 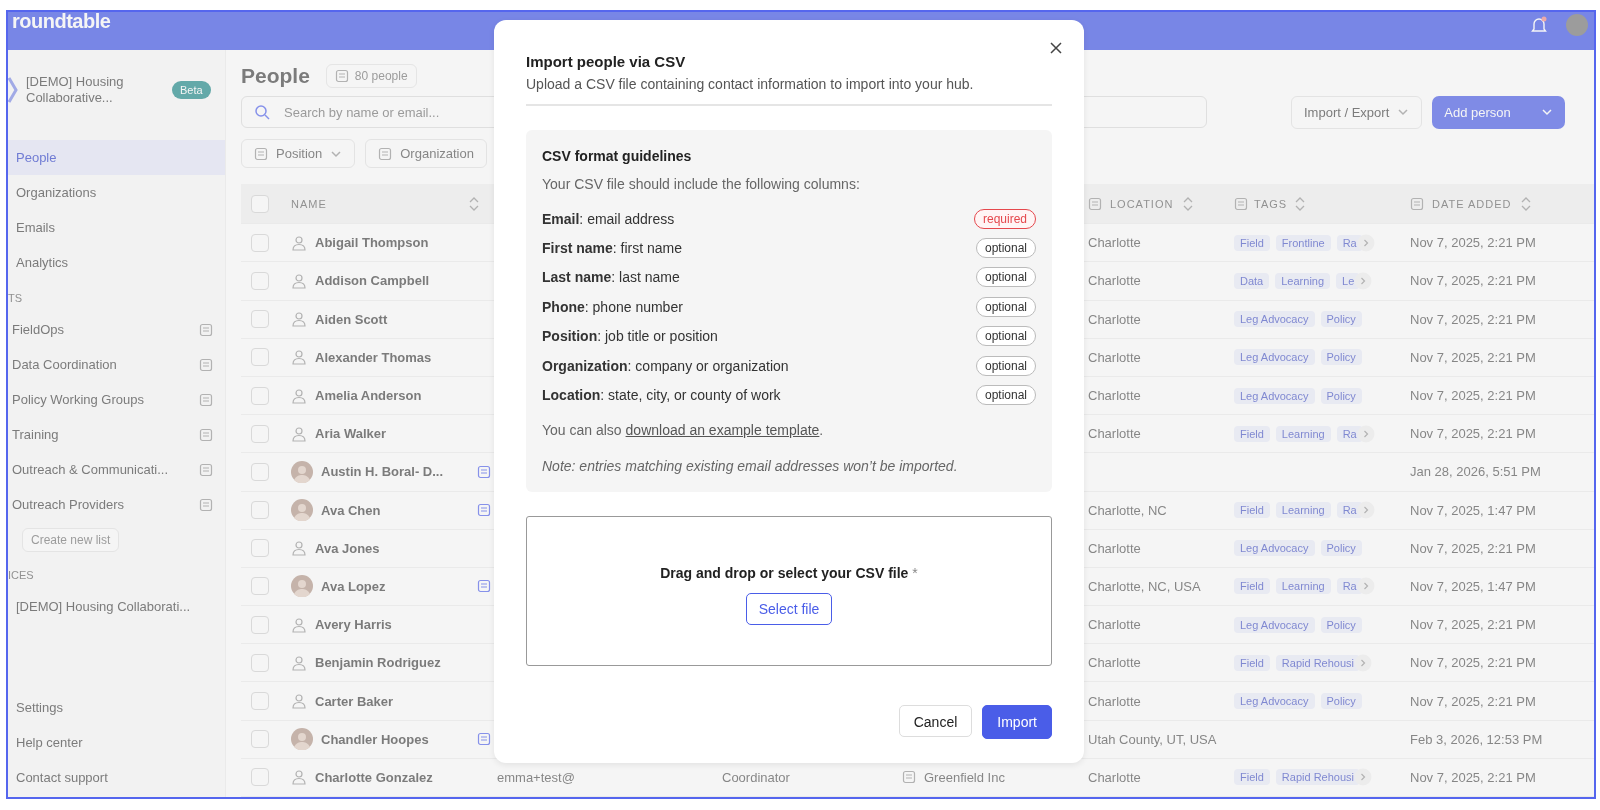 What do you see at coordinates (1473, 586) in the screenshot?
I see `table-cell: Nov 7, 2025, 1:47 PM` at bounding box center [1473, 586].